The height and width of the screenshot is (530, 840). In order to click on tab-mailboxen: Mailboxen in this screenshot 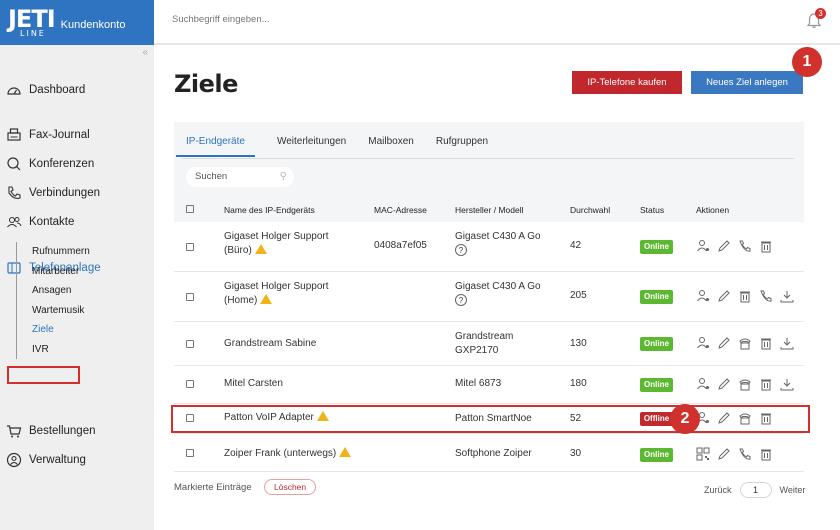, I will do `click(391, 146)`.